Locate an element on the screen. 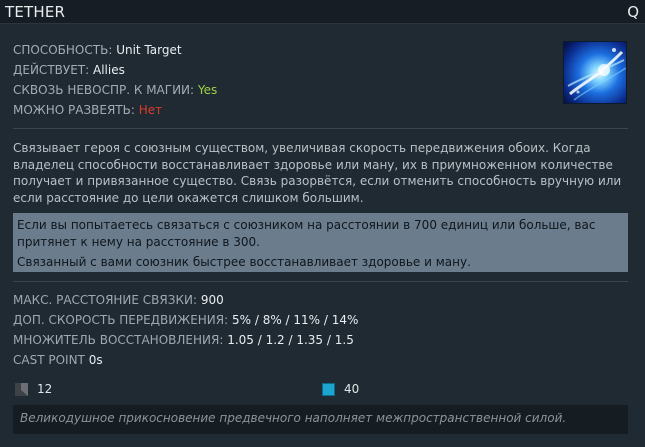  attribute-cast-point: CAST POINT 0s is located at coordinates (58, 360).